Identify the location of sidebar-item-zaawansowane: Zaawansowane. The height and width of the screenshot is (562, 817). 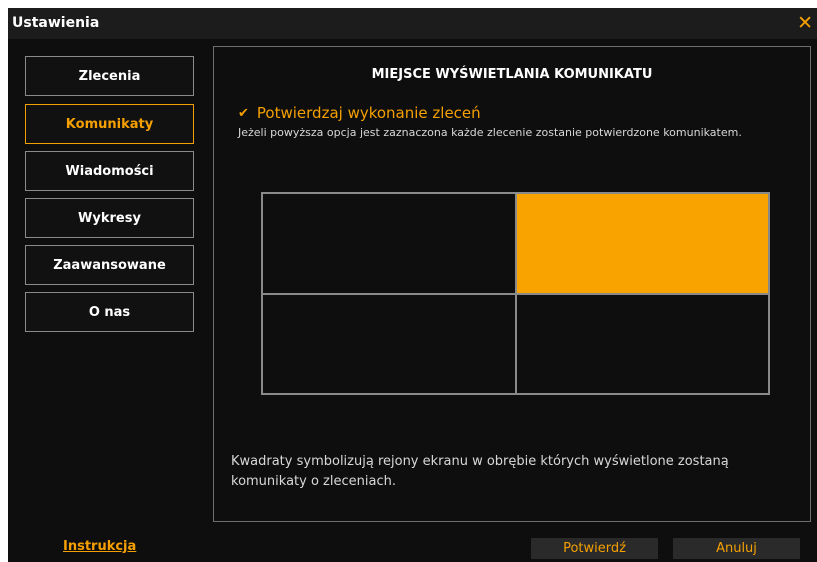
(109, 265).